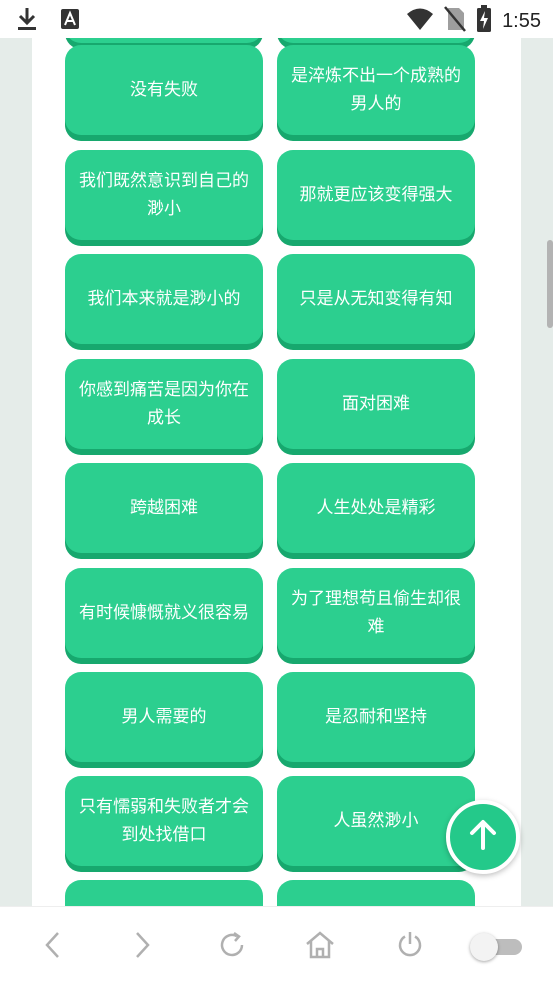 This screenshot has width=553, height=983. I want to click on quote-card: 面对困难, so click(376, 404).